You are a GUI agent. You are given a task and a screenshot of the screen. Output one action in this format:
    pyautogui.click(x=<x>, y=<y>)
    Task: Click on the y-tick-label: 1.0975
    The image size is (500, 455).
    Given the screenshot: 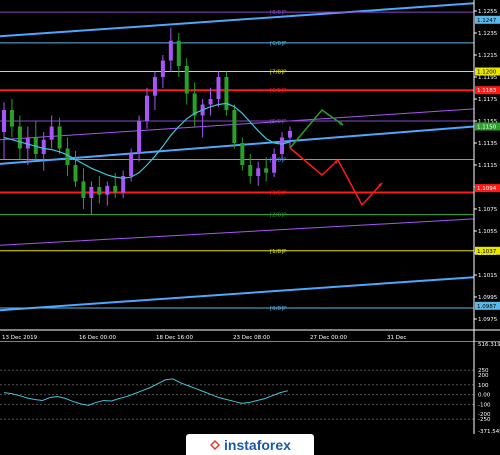 What is the action you would take?
    pyautogui.click(x=488, y=320)
    